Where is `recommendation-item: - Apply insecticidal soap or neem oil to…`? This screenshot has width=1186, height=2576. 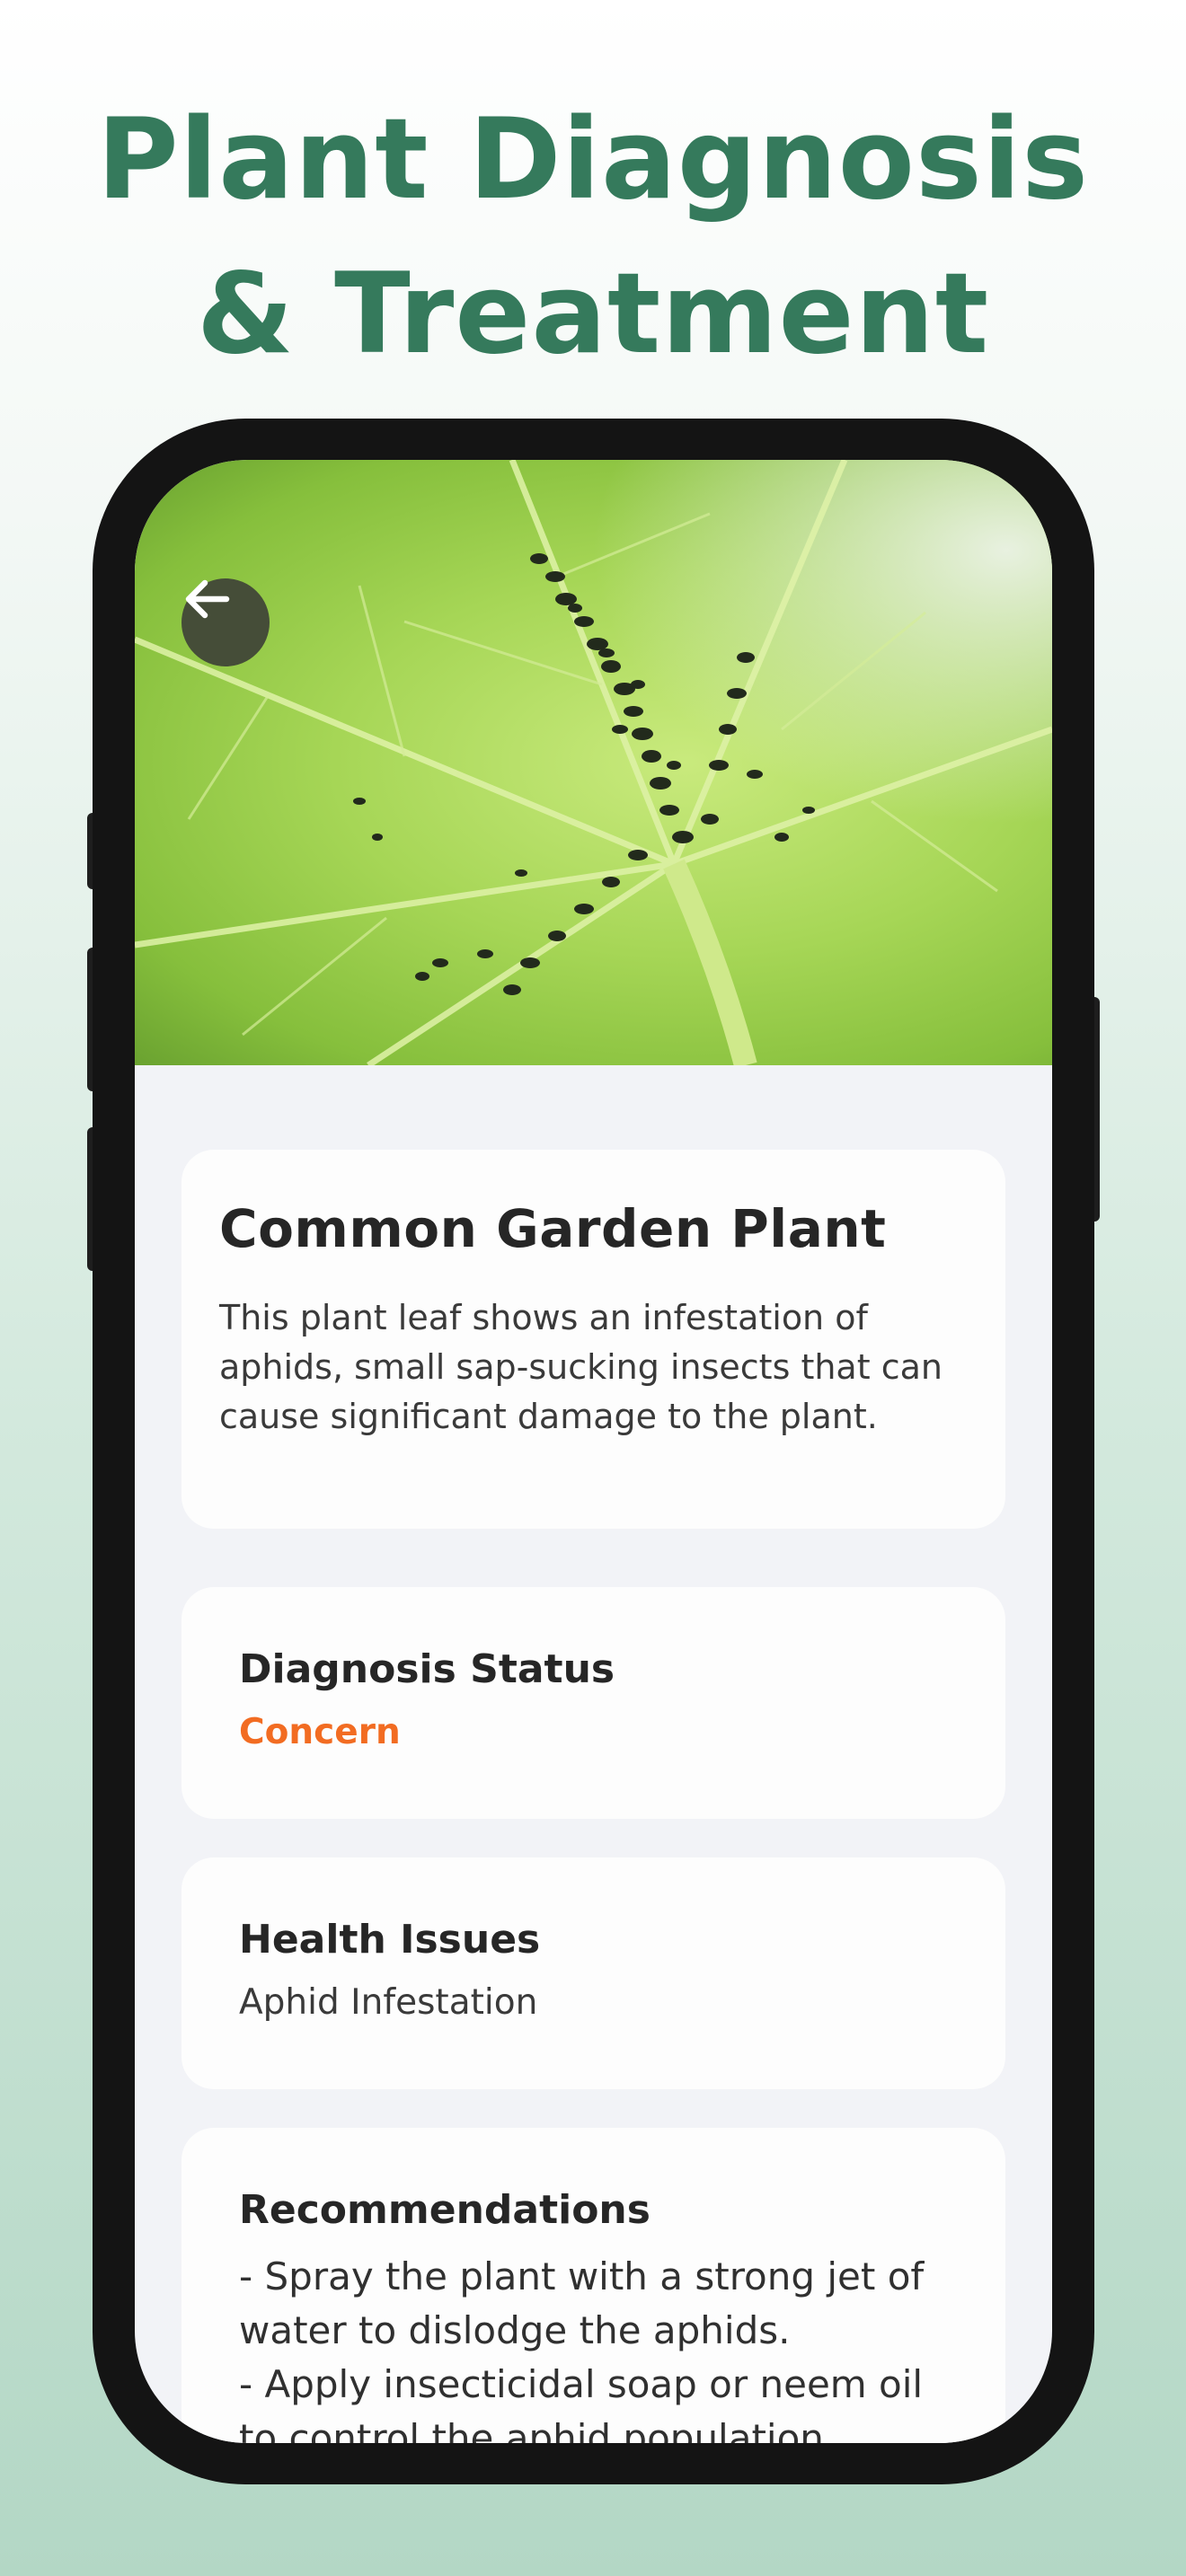 recommendation-item: - Apply insecticidal soap or neem oil to… is located at coordinates (581, 2402).